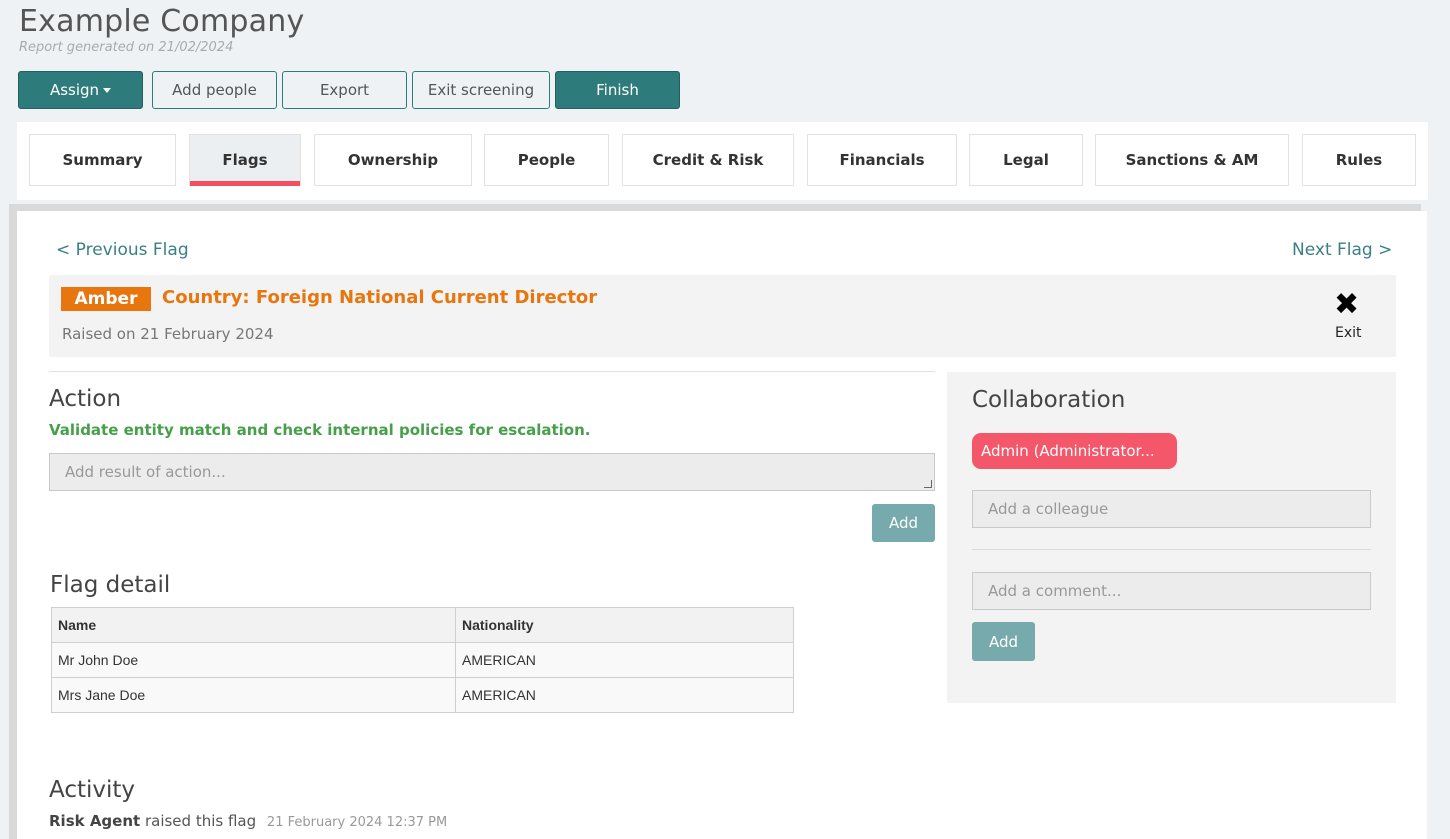 Image resolution: width=1450 pixels, height=839 pixels. Describe the element at coordinates (1003, 641) in the screenshot. I see `add-comment-button: Add` at that location.